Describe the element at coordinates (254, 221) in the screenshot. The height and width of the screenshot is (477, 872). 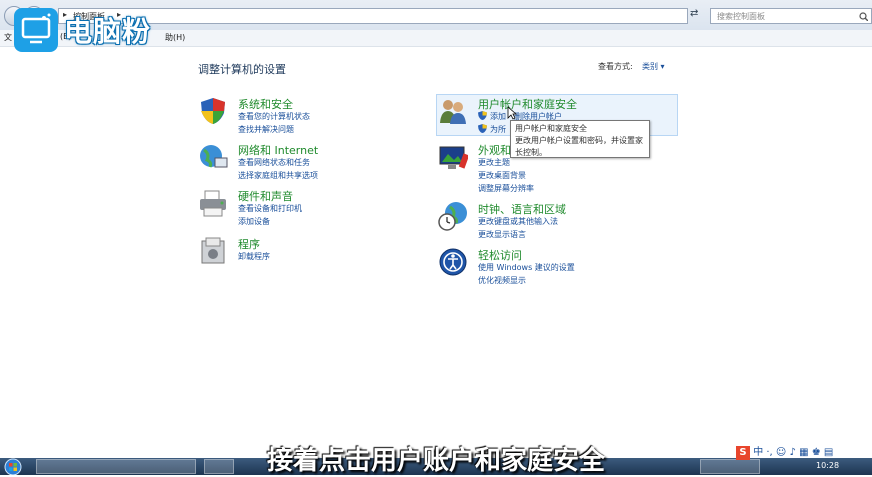
I see `category-link: 添加设备` at that location.